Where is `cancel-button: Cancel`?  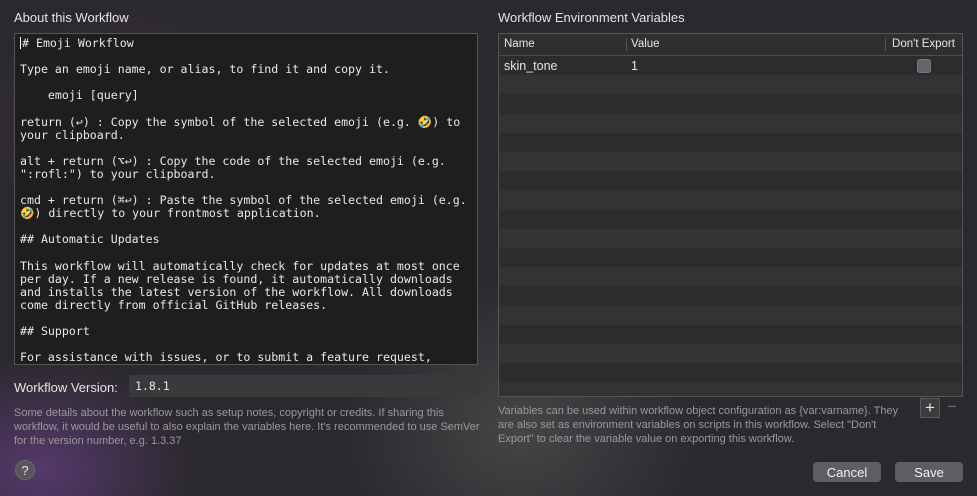 cancel-button: Cancel is located at coordinates (847, 472).